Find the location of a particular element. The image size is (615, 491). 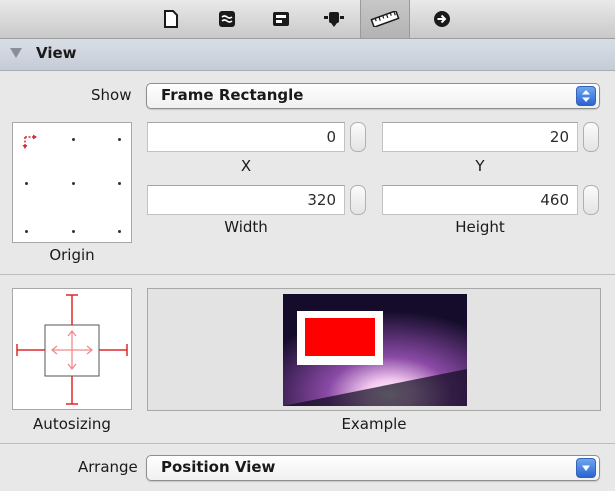

x-stepper is located at coordinates (358, 137).